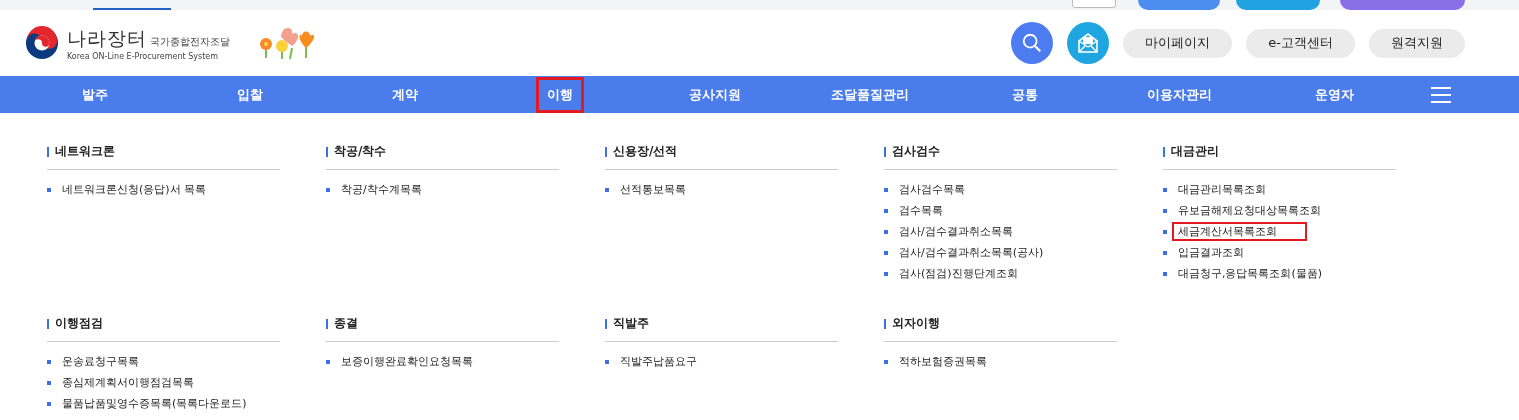 This screenshot has height=420, width=1519. Describe the element at coordinates (1250, 273) in the screenshot. I see `menu-link: 대금청구,응답목록조회(물품)` at that location.